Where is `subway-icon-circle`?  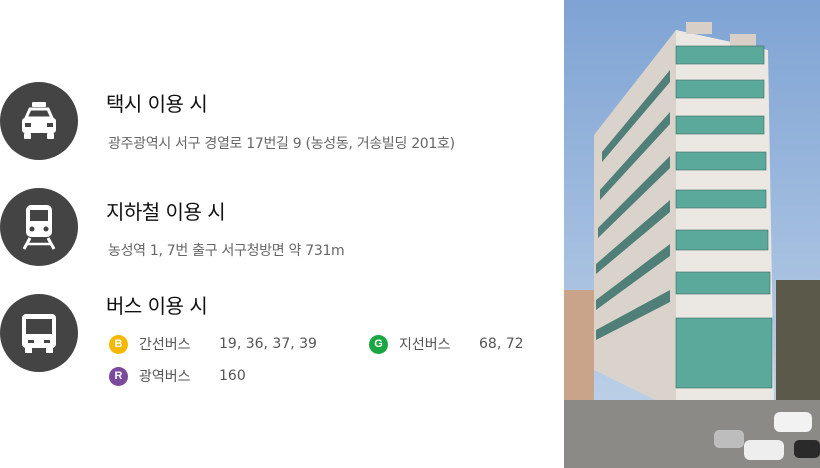
subway-icon-circle is located at coordinates (39, 227).